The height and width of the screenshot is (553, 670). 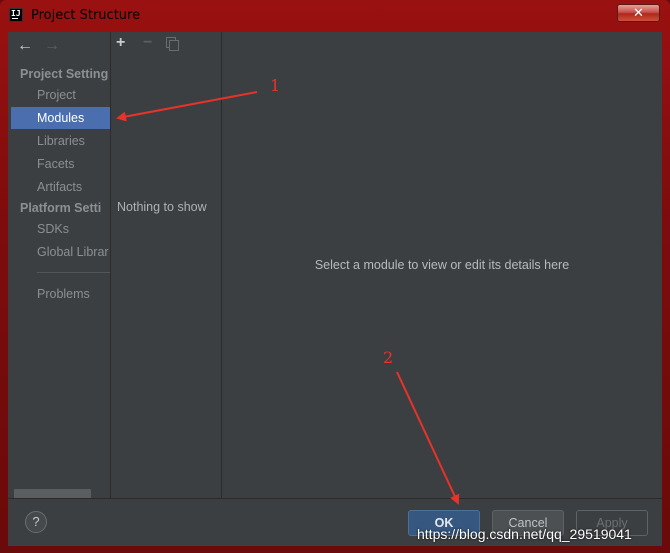 I want to click on help-button: ?, so click(x=36, y=522).